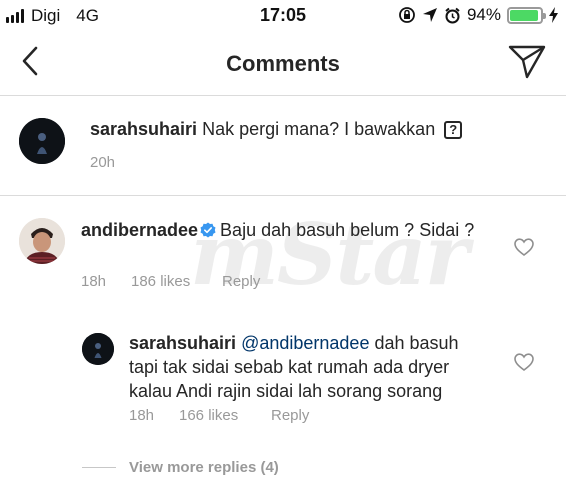 The height and width of the screenshot is (500, 566). I want to click on battery-level, so click(524, 15).